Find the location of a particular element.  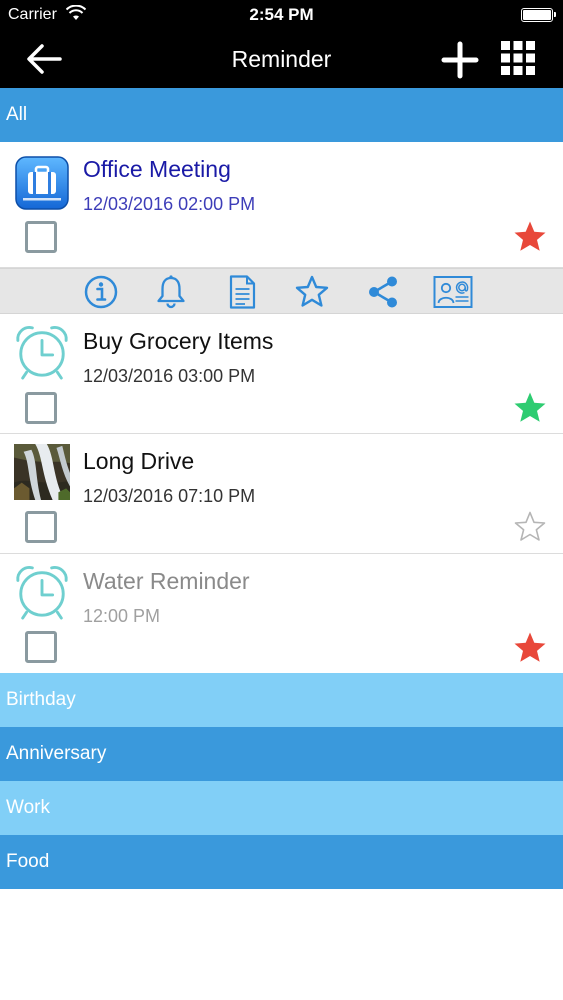

reminder-datetime: 12:00 PM is located at coordinates (122, 616).